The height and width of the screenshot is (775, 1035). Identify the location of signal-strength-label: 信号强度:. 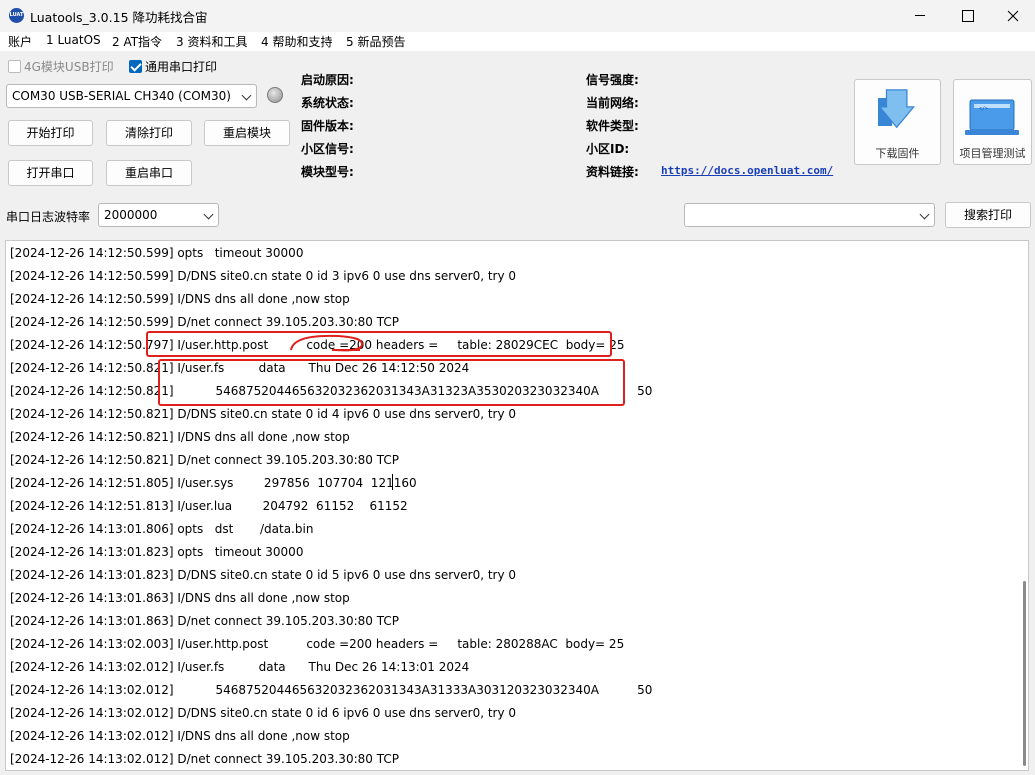
(612, 80).